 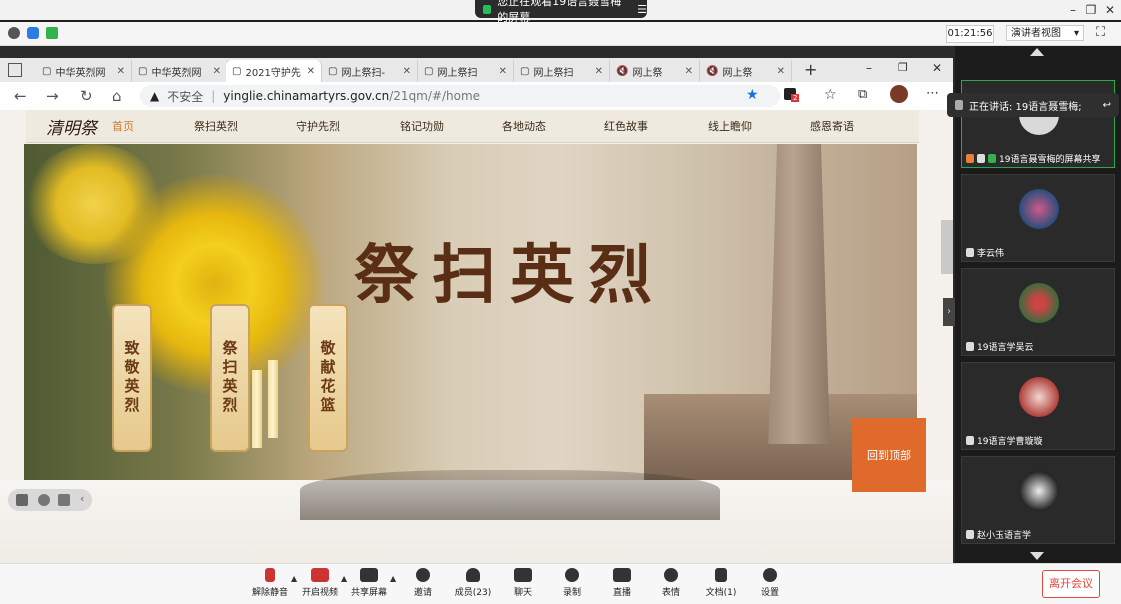 I want to click on scroll-button-flowers: 敬献花篮, so click(x=328, y=378).